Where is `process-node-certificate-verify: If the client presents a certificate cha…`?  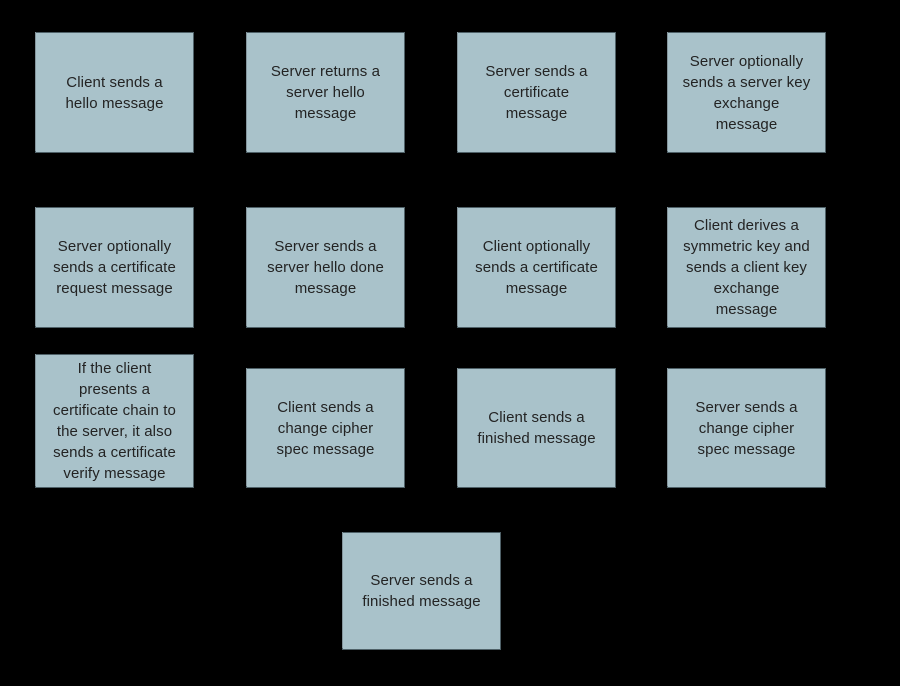 process-node-certificate-verify: If the client presents a certificate cha… is located at coordinates (114, 421).